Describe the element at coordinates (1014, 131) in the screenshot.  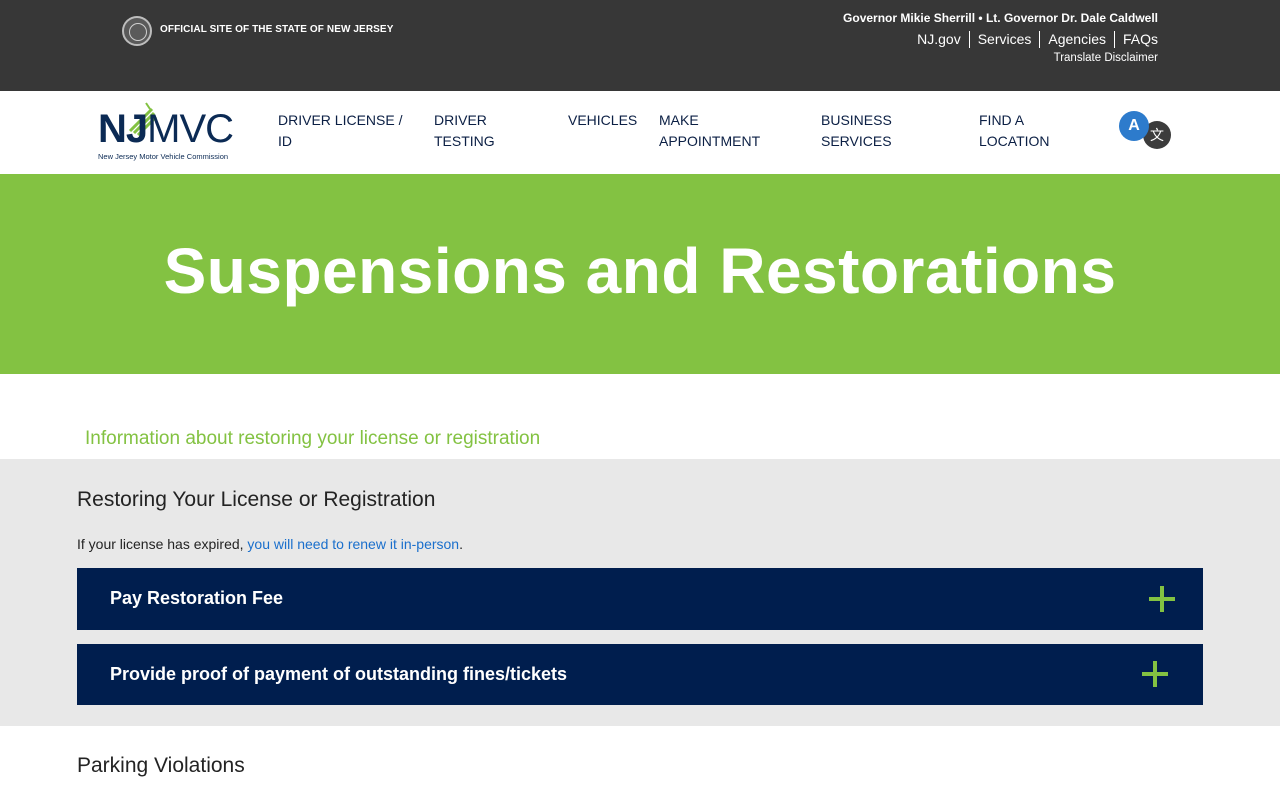
I see `nav-find-location: FIND A LOCATION` at that location.